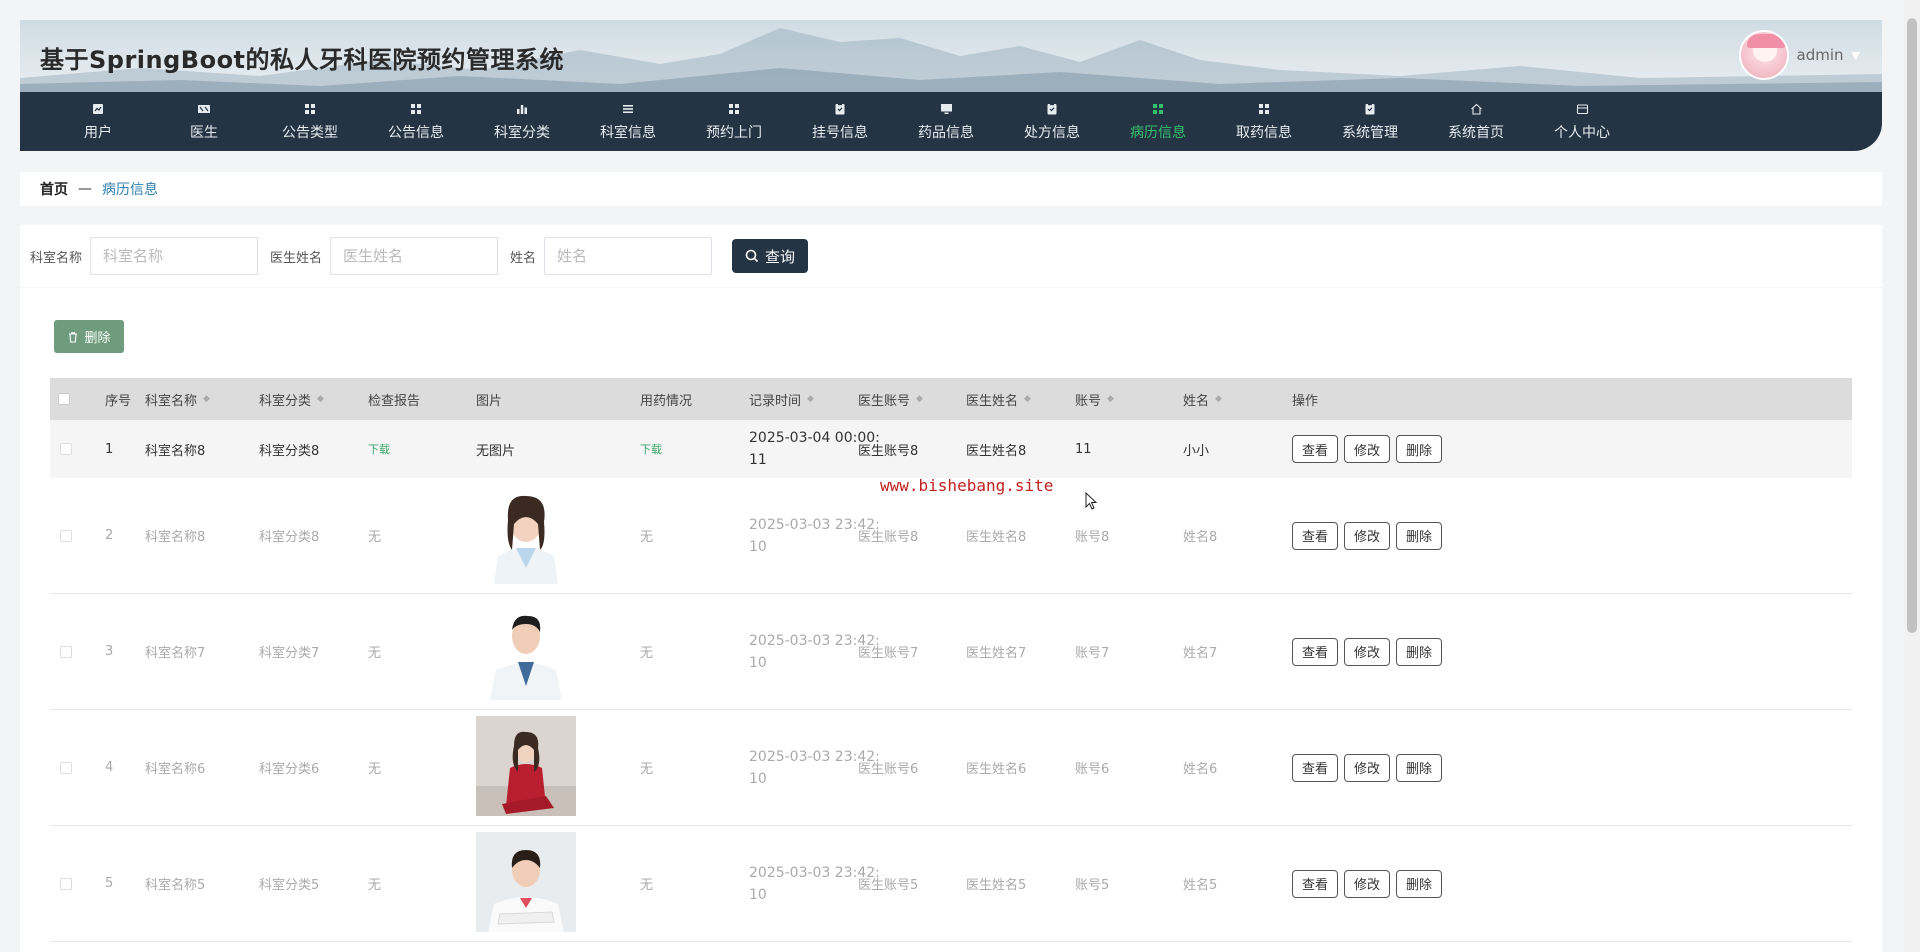  I want to click on nav-item-4: 公告信息, so click(416, 121).